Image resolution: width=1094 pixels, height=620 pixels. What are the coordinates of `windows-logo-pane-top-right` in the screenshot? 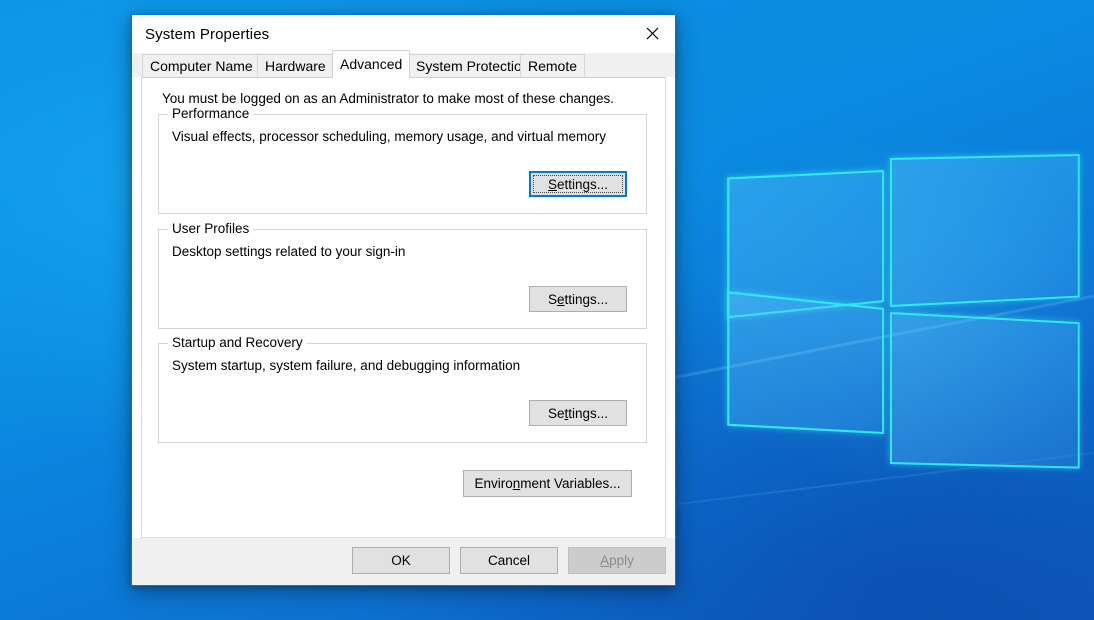 It's located at (985, 230).